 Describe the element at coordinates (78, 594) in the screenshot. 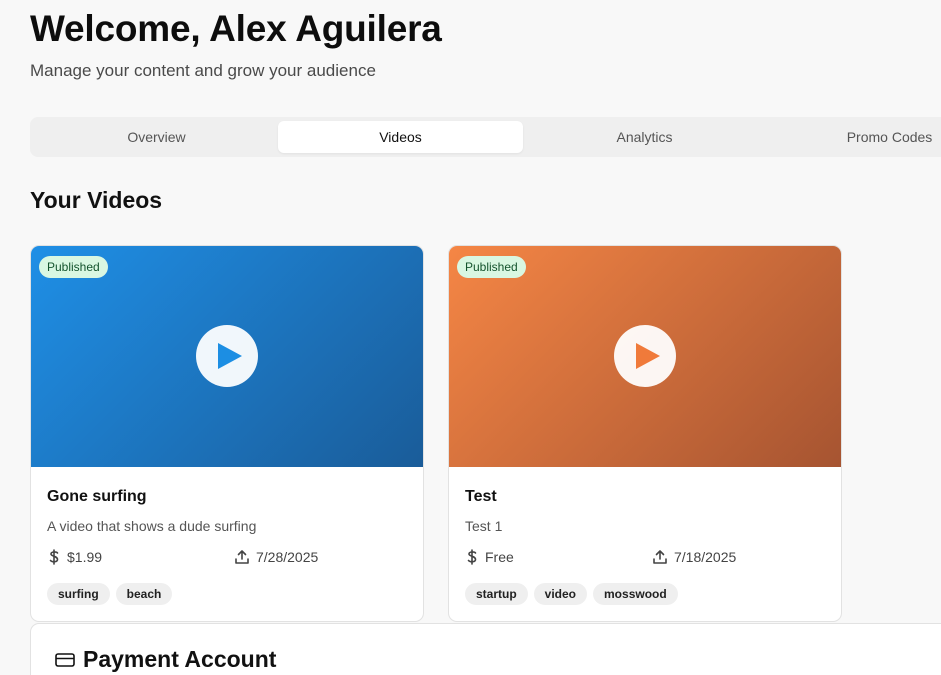

I see `tag: surfing` at that location.